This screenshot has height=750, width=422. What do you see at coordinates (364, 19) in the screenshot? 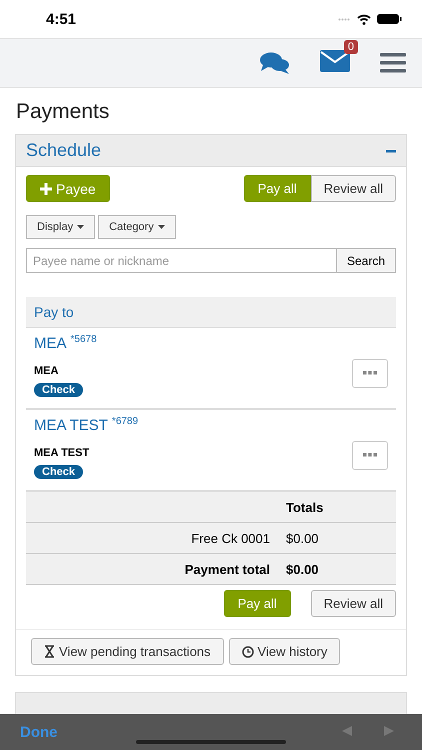
I see `wifi-icon` at bounding box center [364, 19].